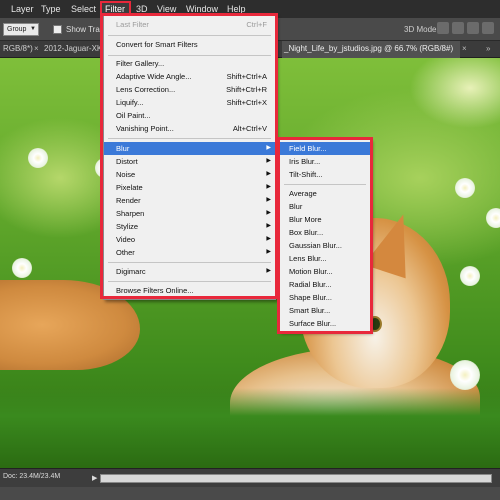 This screenshot has width=500, height=500. What do you see at coordinates (76, 48) in the screenshot?
I see `tab-jaguar: 2012-Jaguar-XKR` at bounding box center [76, 48].